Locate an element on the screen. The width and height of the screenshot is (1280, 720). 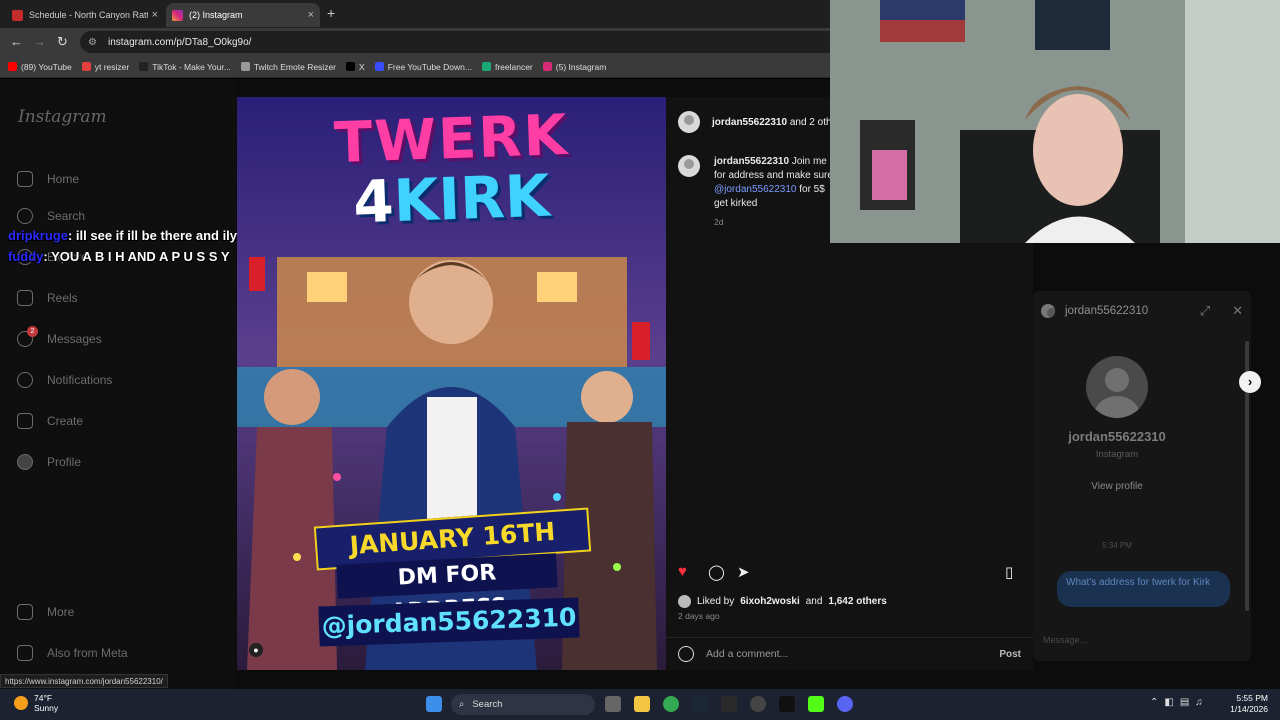
liked-by-and: and is located at coordinates (814, 601).